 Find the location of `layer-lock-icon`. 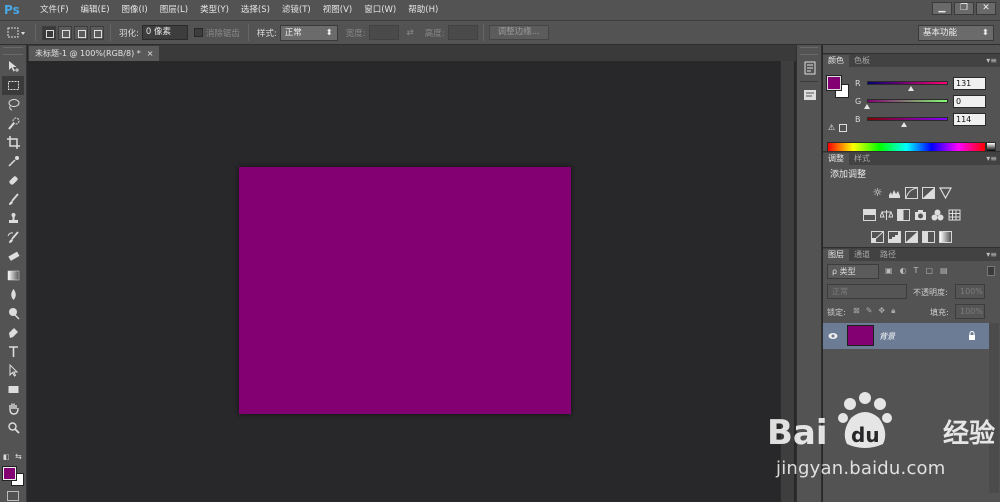

layer-lock-icon is located at coordinates (972, 335).